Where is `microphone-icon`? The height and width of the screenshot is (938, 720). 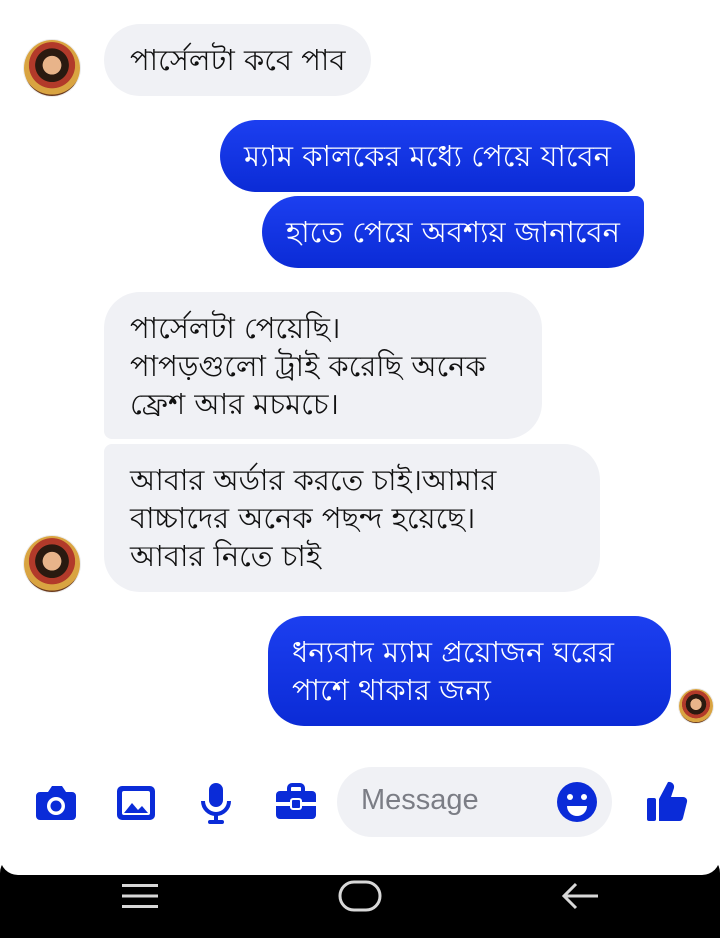
microphone-icon is located at coordinates (216, 803).